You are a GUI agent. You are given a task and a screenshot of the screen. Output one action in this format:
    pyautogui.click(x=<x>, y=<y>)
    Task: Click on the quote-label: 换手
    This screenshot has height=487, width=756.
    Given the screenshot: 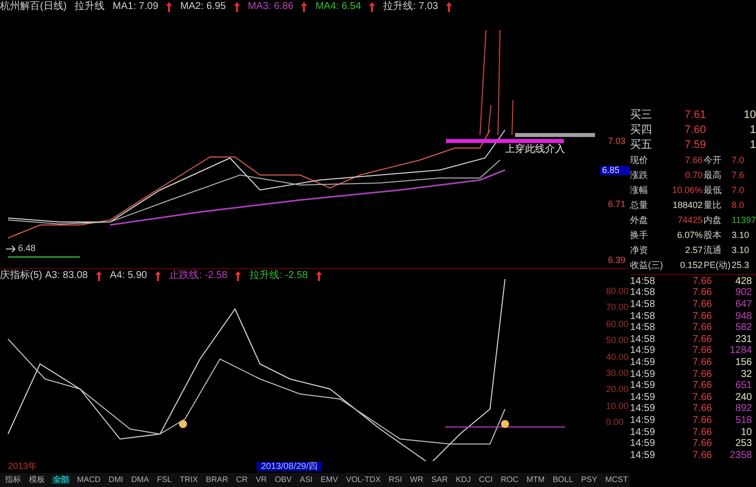 What is the action you would take?
    pyautogui.click(x=639, y=235)
    